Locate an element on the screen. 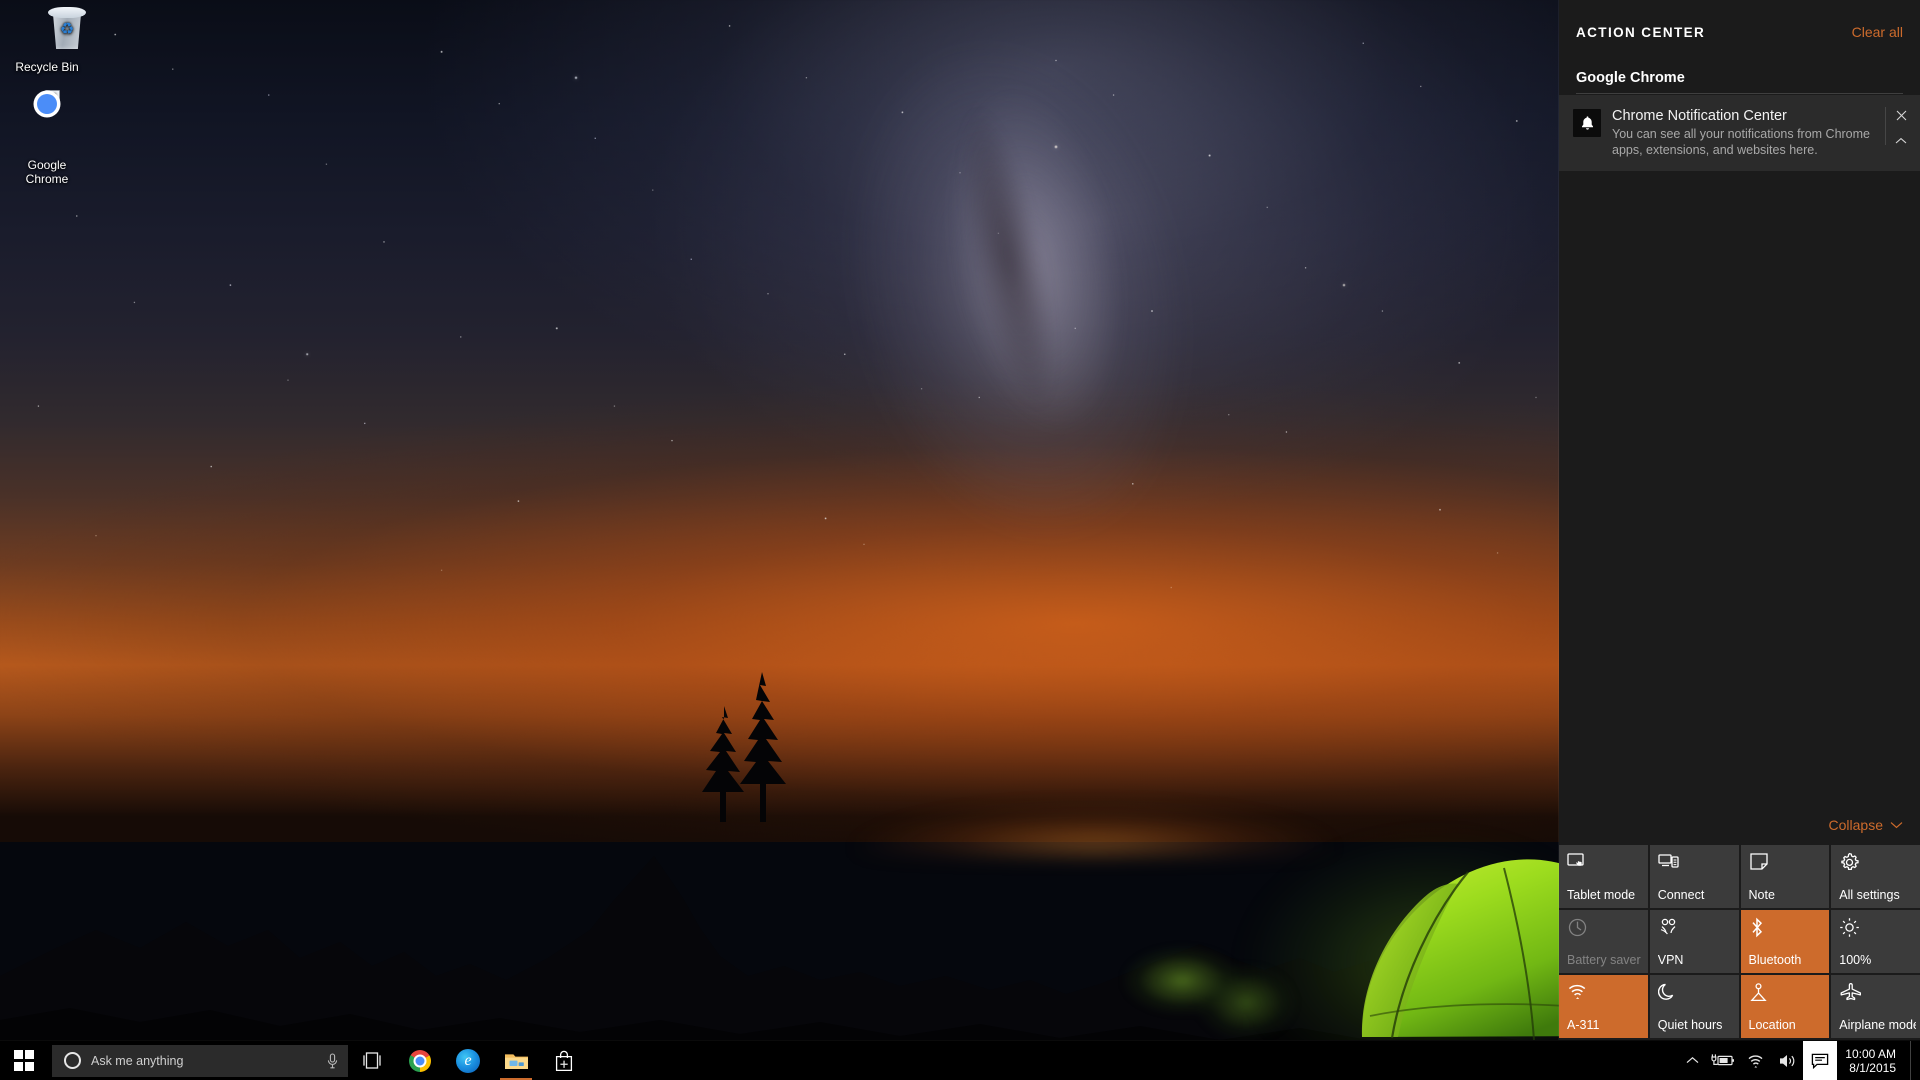 Image resolution: width=1920 pixels, height=1080 pixels. clock: 10:00 AM 8/1/2015 is located at coordinates (1873, 1060).